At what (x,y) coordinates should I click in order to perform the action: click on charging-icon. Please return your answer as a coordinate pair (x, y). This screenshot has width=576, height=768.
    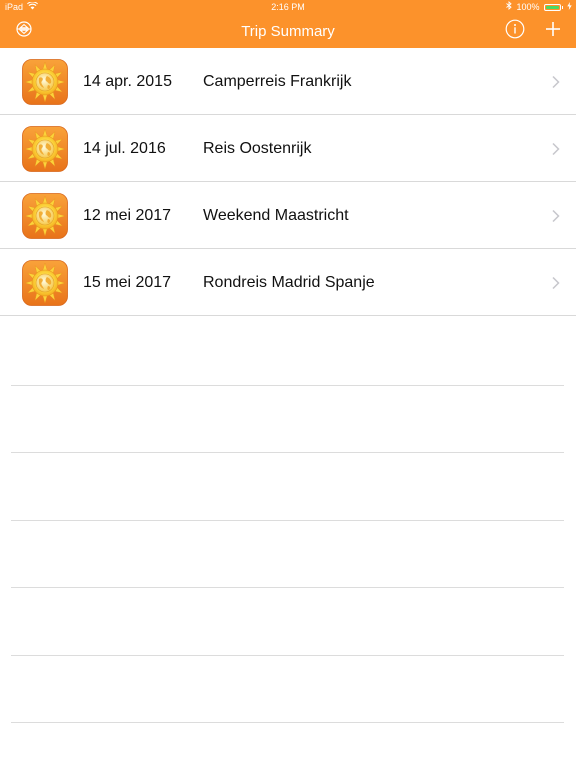
    Looking at the image, I should click on (569, 7).